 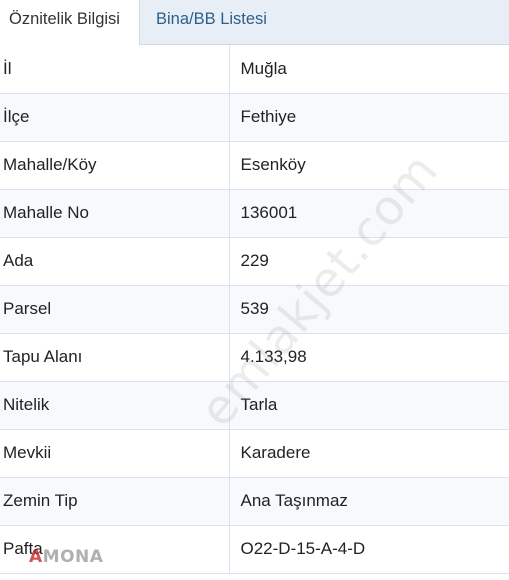 I want to click on row-label: Zemin Tip, so click(x=115, y=501).